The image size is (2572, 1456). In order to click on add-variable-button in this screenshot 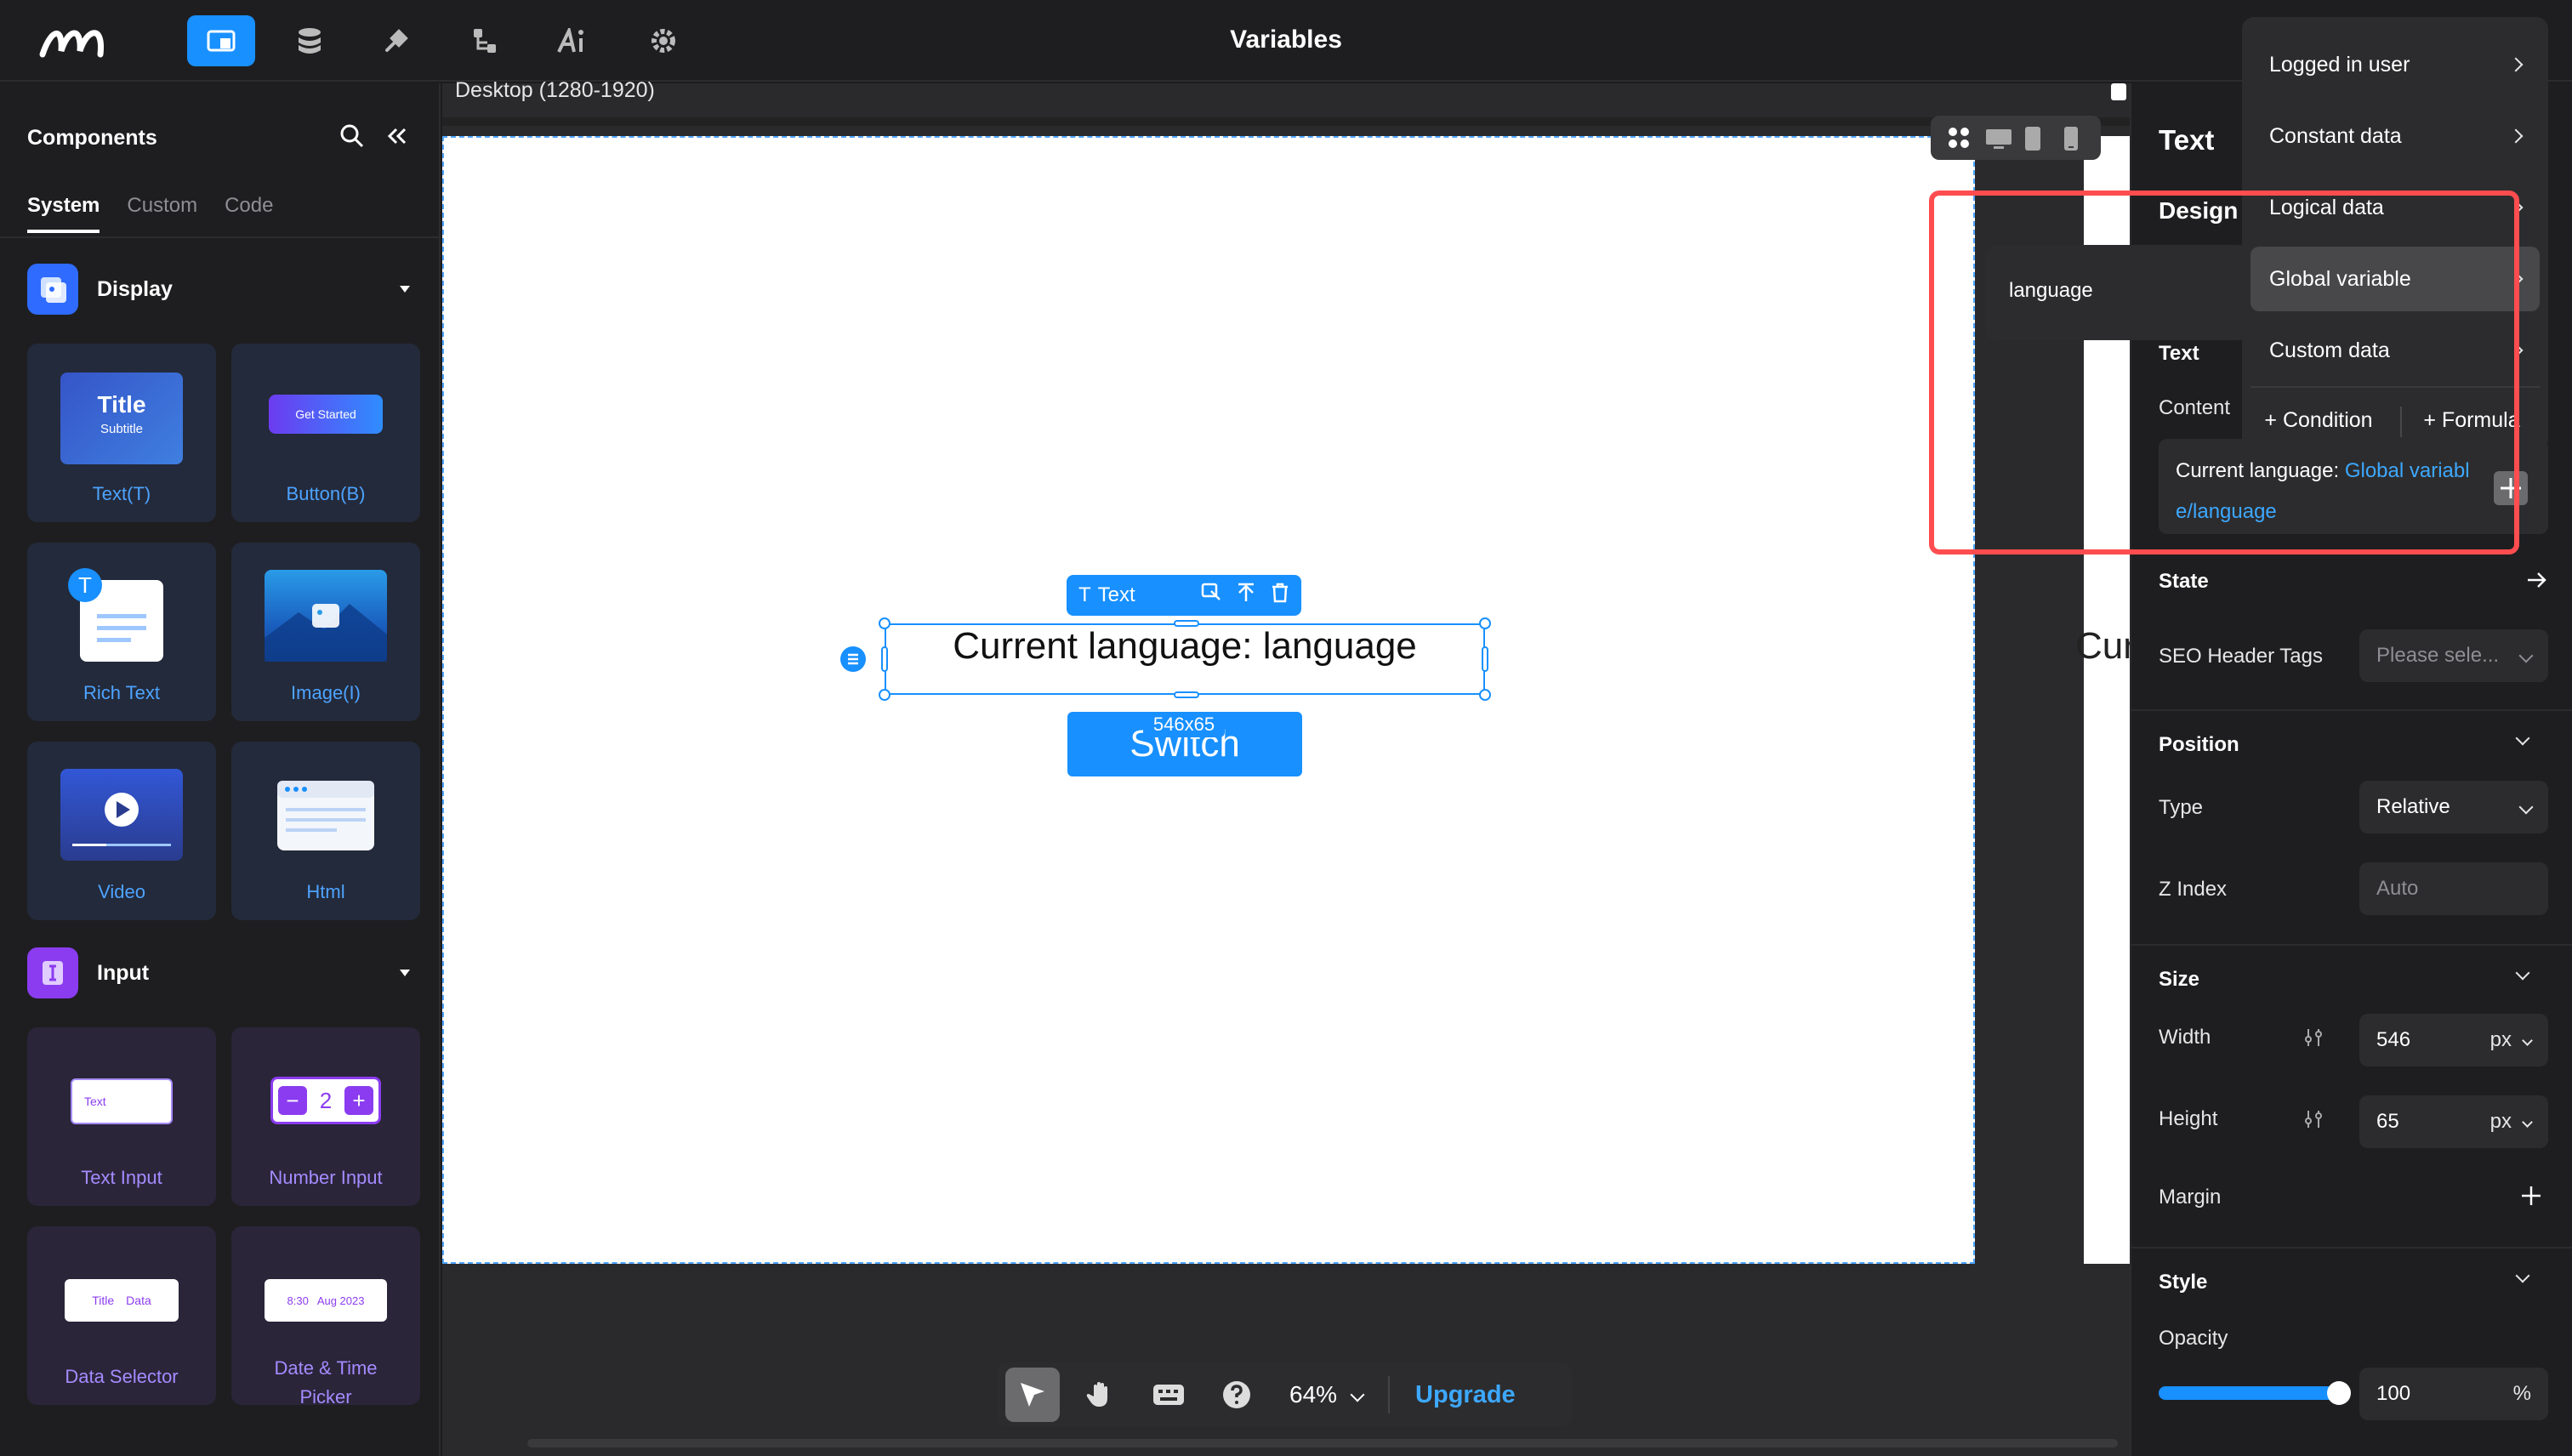, I will do `click(2511, 488)`.